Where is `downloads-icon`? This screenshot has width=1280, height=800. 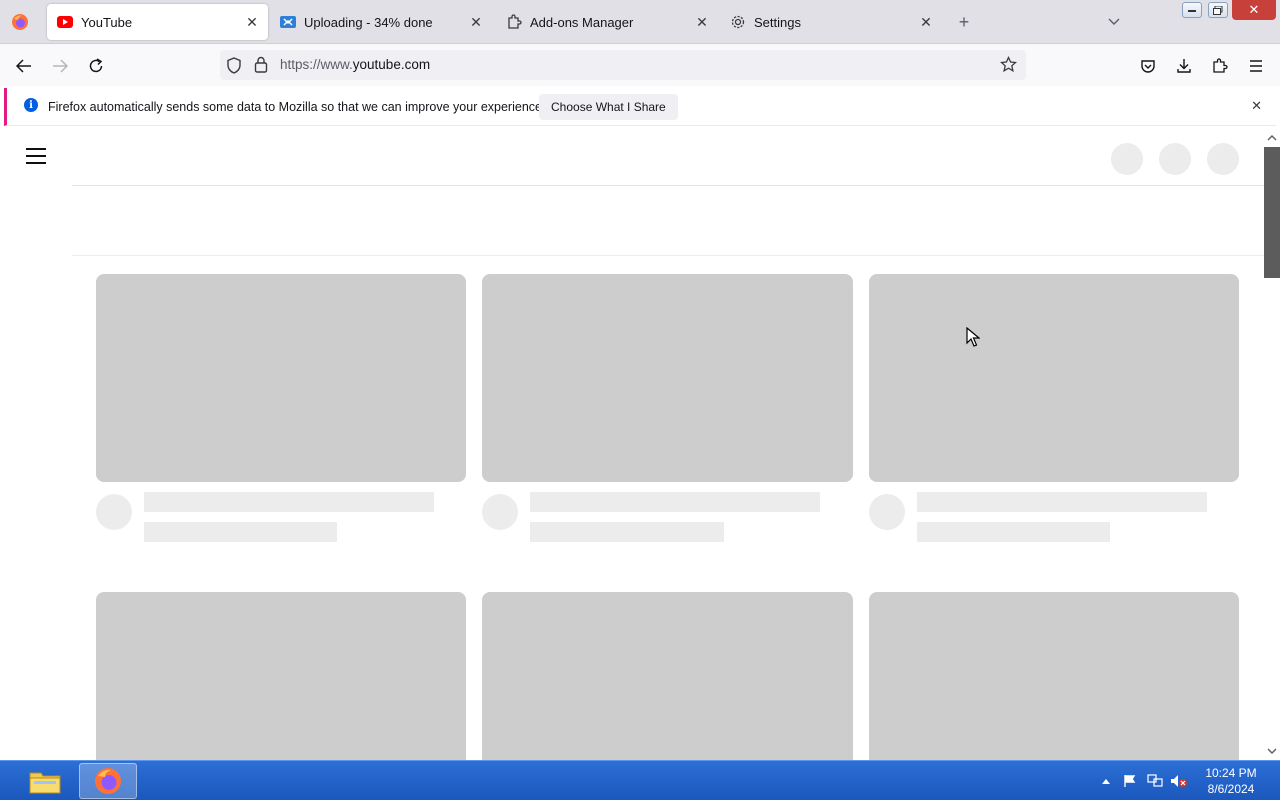 downloads-icon is located at coordinates (1184, 66).